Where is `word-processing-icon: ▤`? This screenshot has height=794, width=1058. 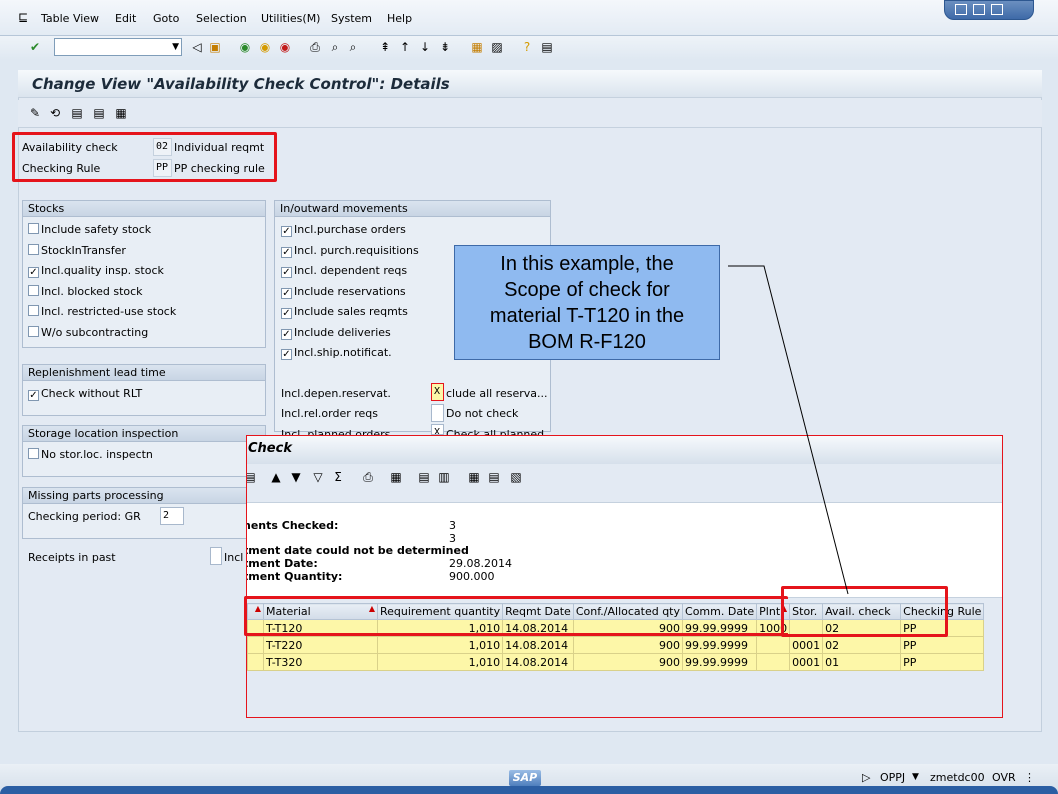 word-processing-icon: ▤ is located at coordinates (424, 477).